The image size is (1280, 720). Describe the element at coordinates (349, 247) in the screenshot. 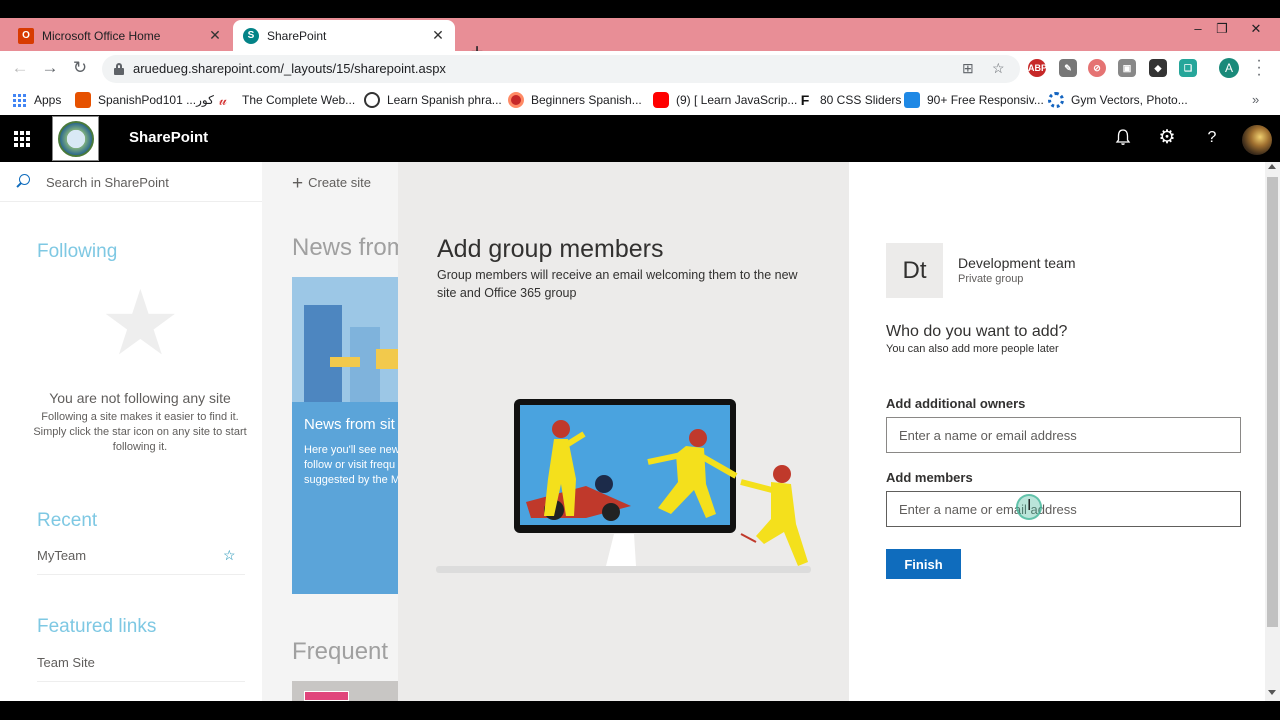

I see `news-heading: News from` at that location.